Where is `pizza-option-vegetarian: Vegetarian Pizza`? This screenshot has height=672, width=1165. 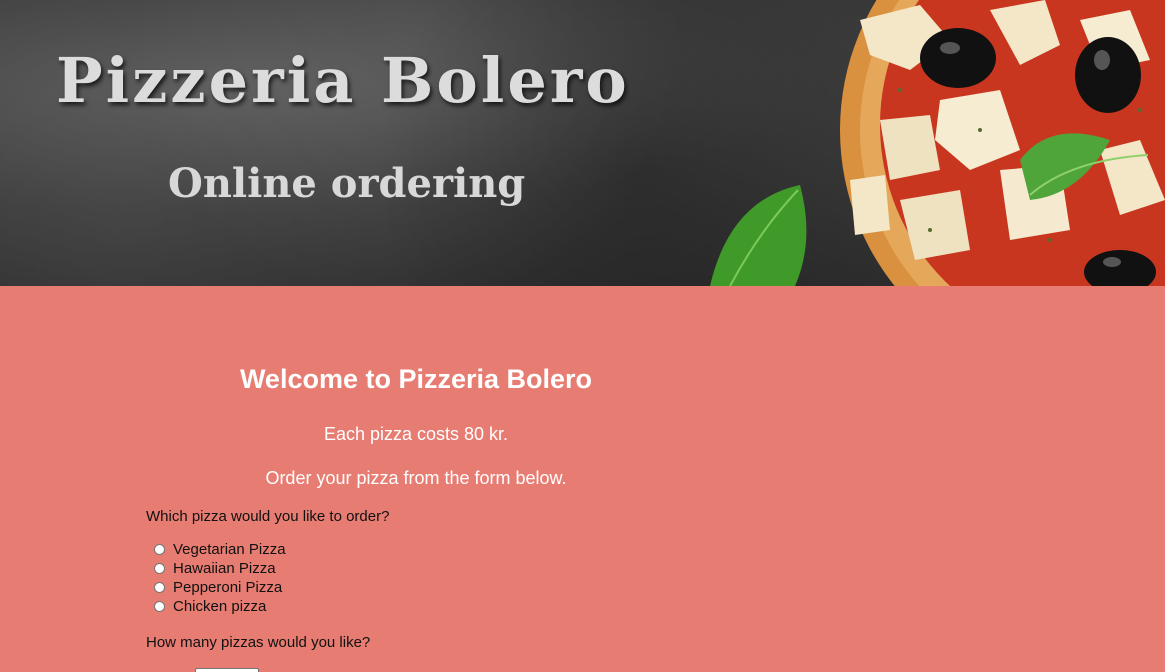
pizza-option-vegetarian: Vegetarian Pizza is located at coordinates (220, 549).